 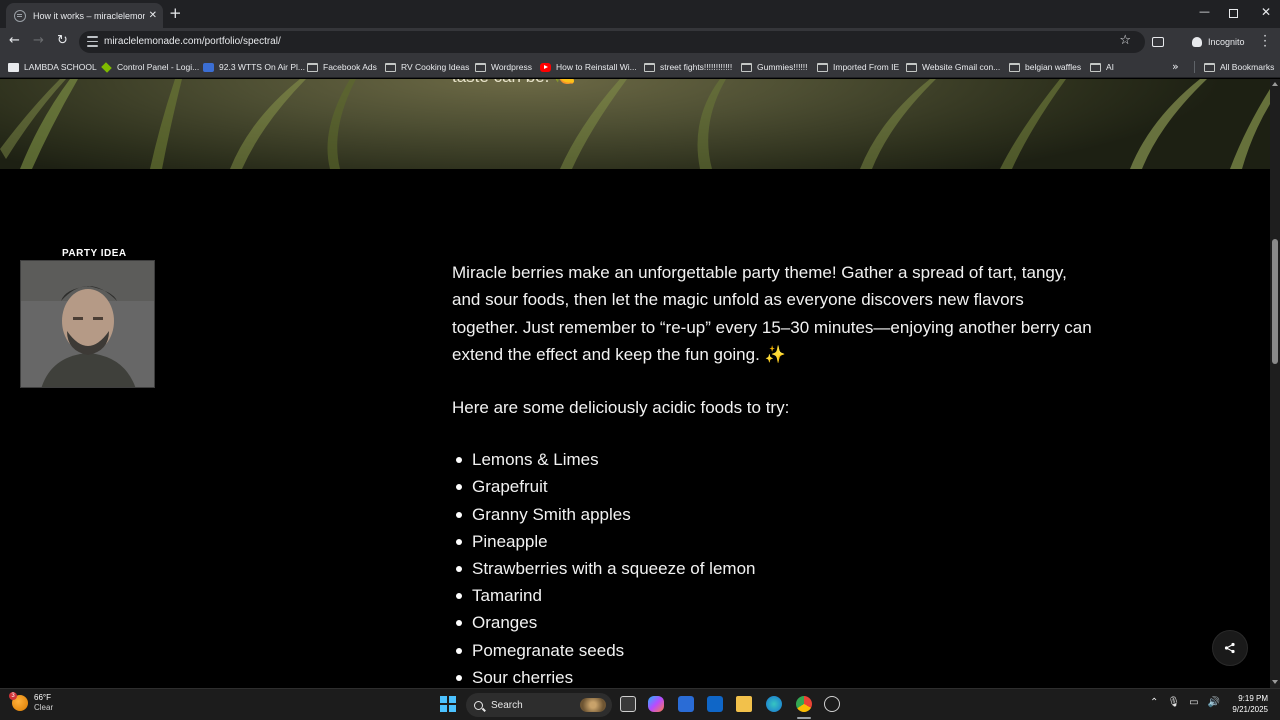 I want to click on copilot-icon, so click(x=656, y=704).